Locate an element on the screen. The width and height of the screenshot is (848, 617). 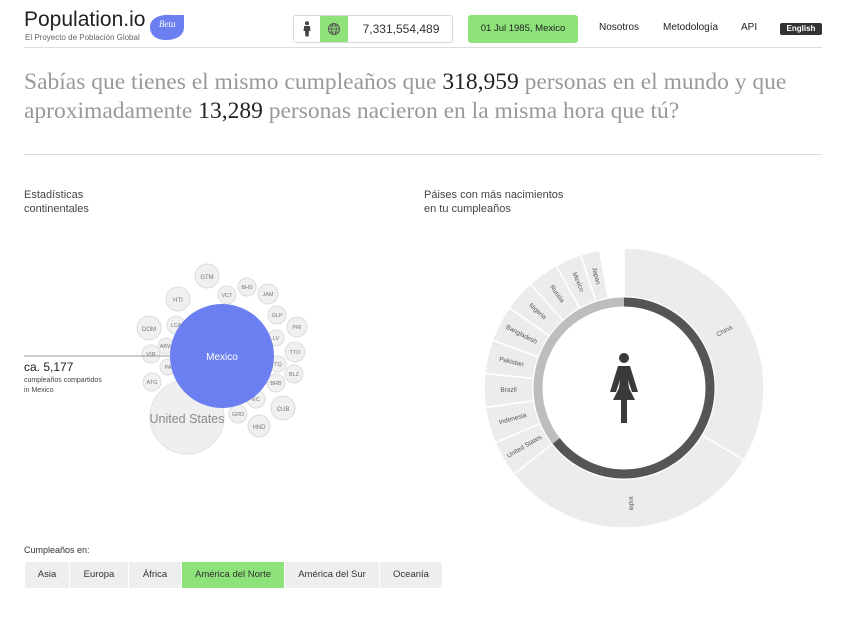
beta-label: Beta is located at coordinates (167, 24).